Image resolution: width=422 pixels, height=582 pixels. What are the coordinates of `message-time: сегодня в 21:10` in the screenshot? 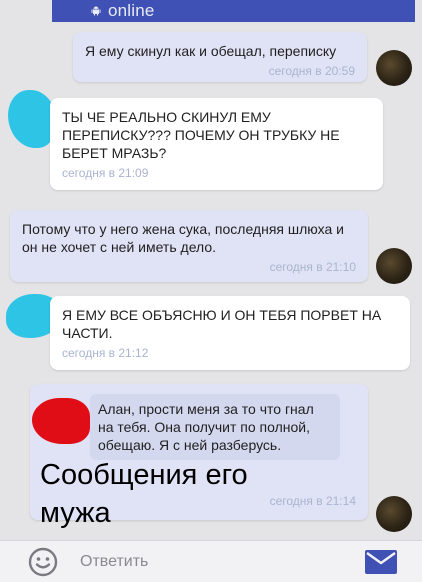 It's located at (312, 267).